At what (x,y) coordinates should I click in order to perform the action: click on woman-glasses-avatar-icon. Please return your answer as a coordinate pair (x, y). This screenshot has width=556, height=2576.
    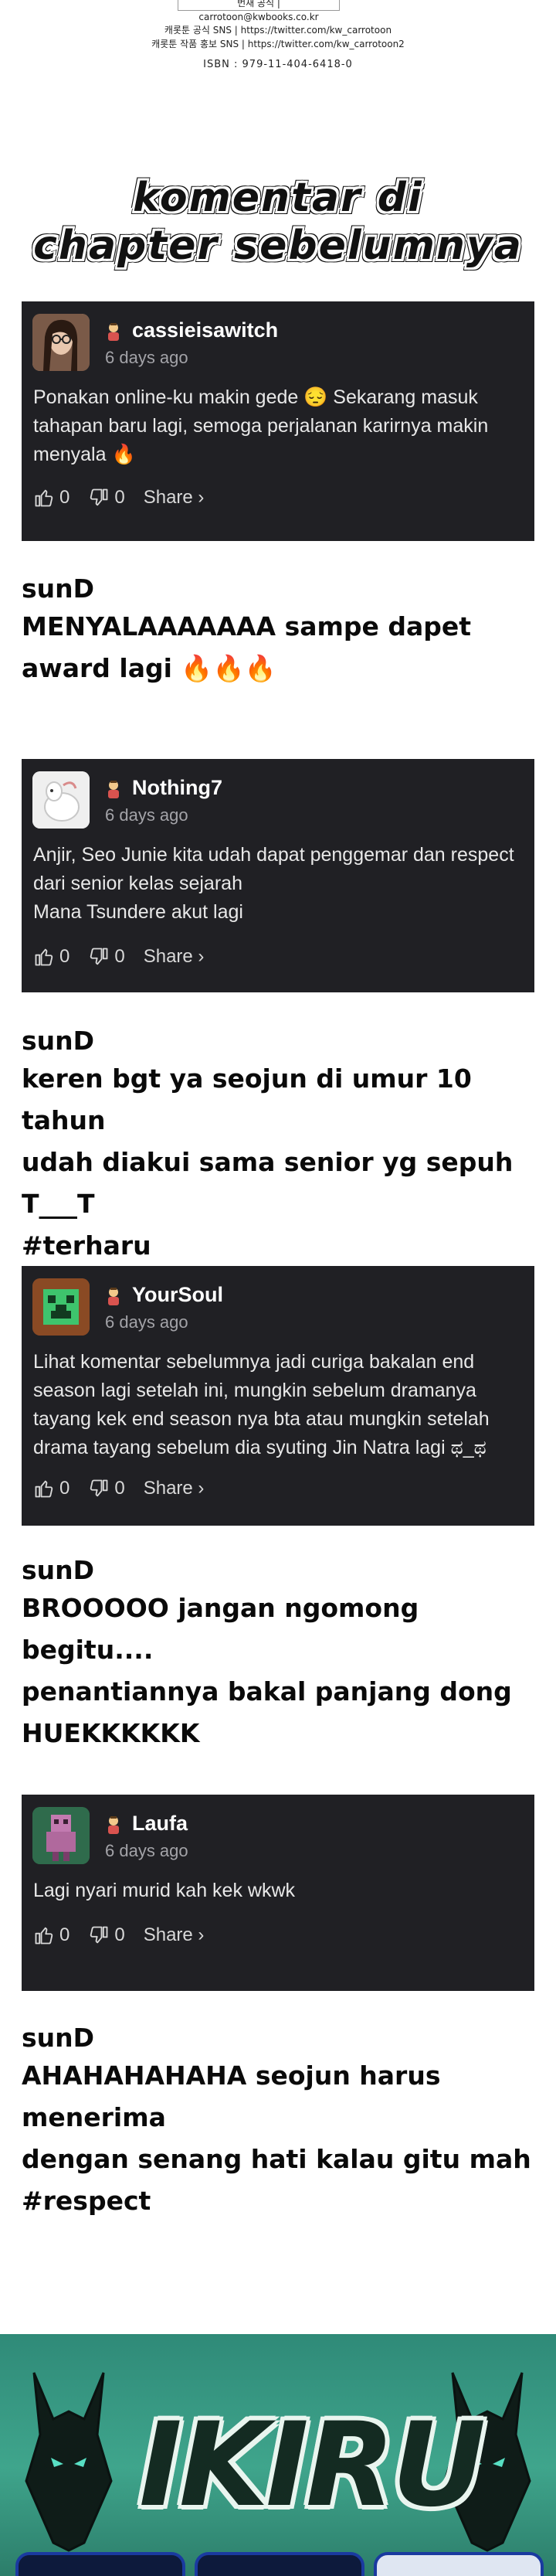
    Looking at the image, I should click on (61, 342).